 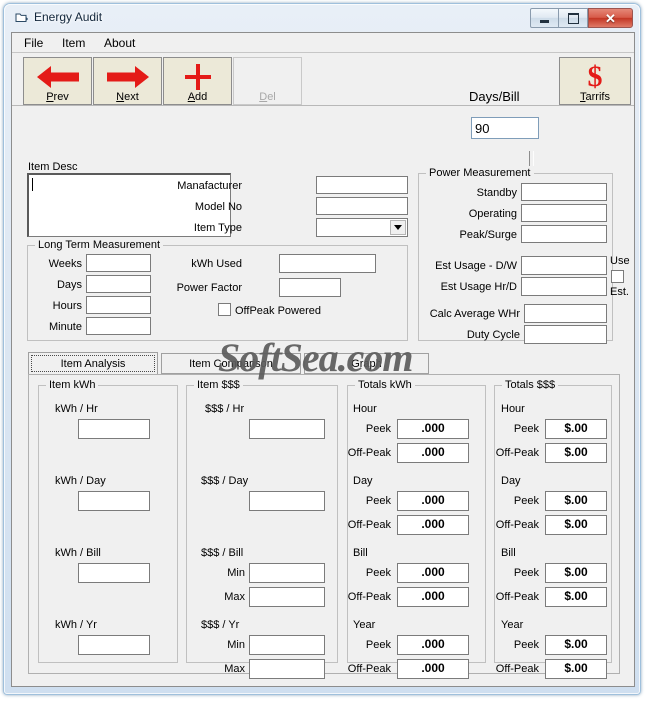 I want to click on kwh-hr-label: kWh / Hr, so click(x=76, y=409).